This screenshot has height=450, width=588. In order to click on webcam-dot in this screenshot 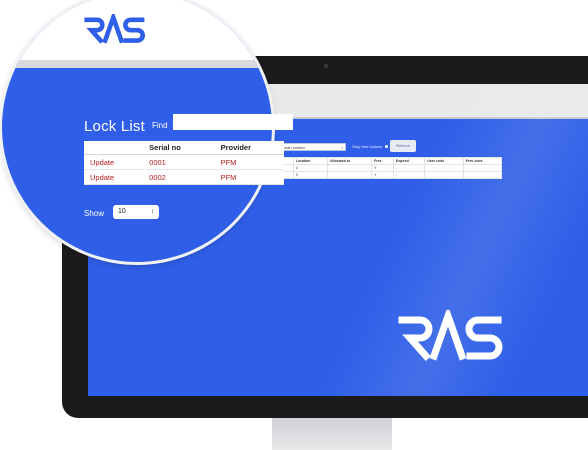, I will do `click(326, 66)`.